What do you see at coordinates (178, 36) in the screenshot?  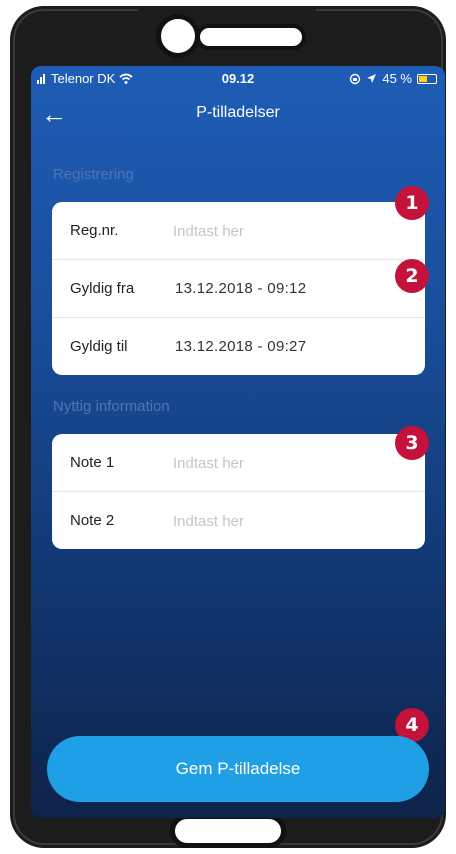 I see `front-camera` at bounding box center [178, 36].